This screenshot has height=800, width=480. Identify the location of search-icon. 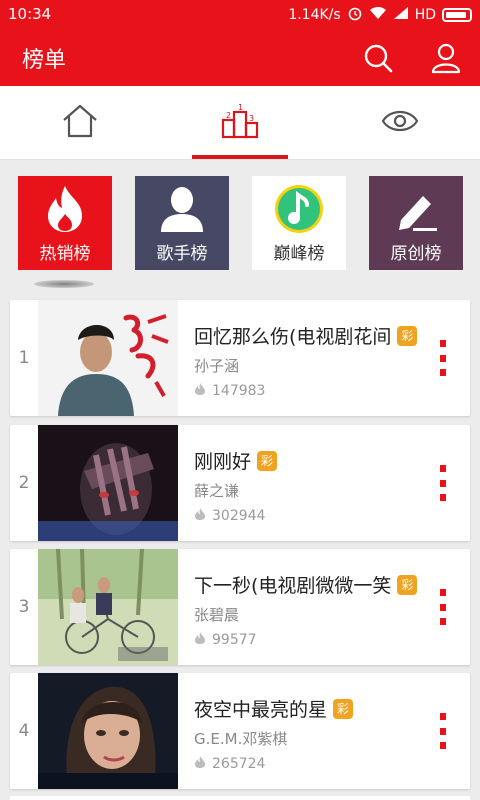
(378, 62).